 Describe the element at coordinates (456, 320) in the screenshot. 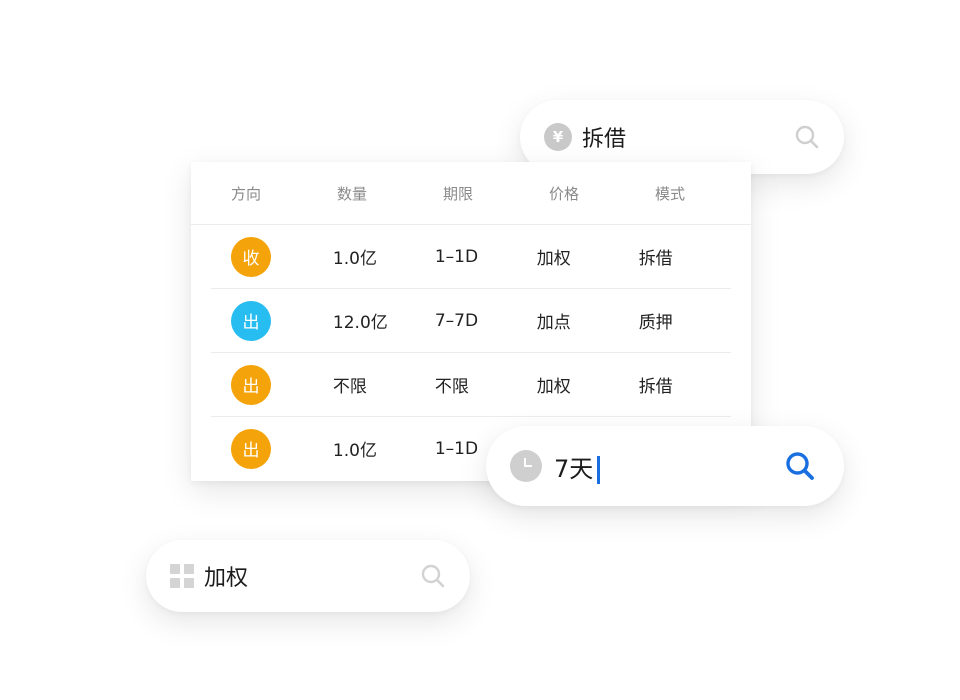

I see `term-cell: 7–7D` at that location.